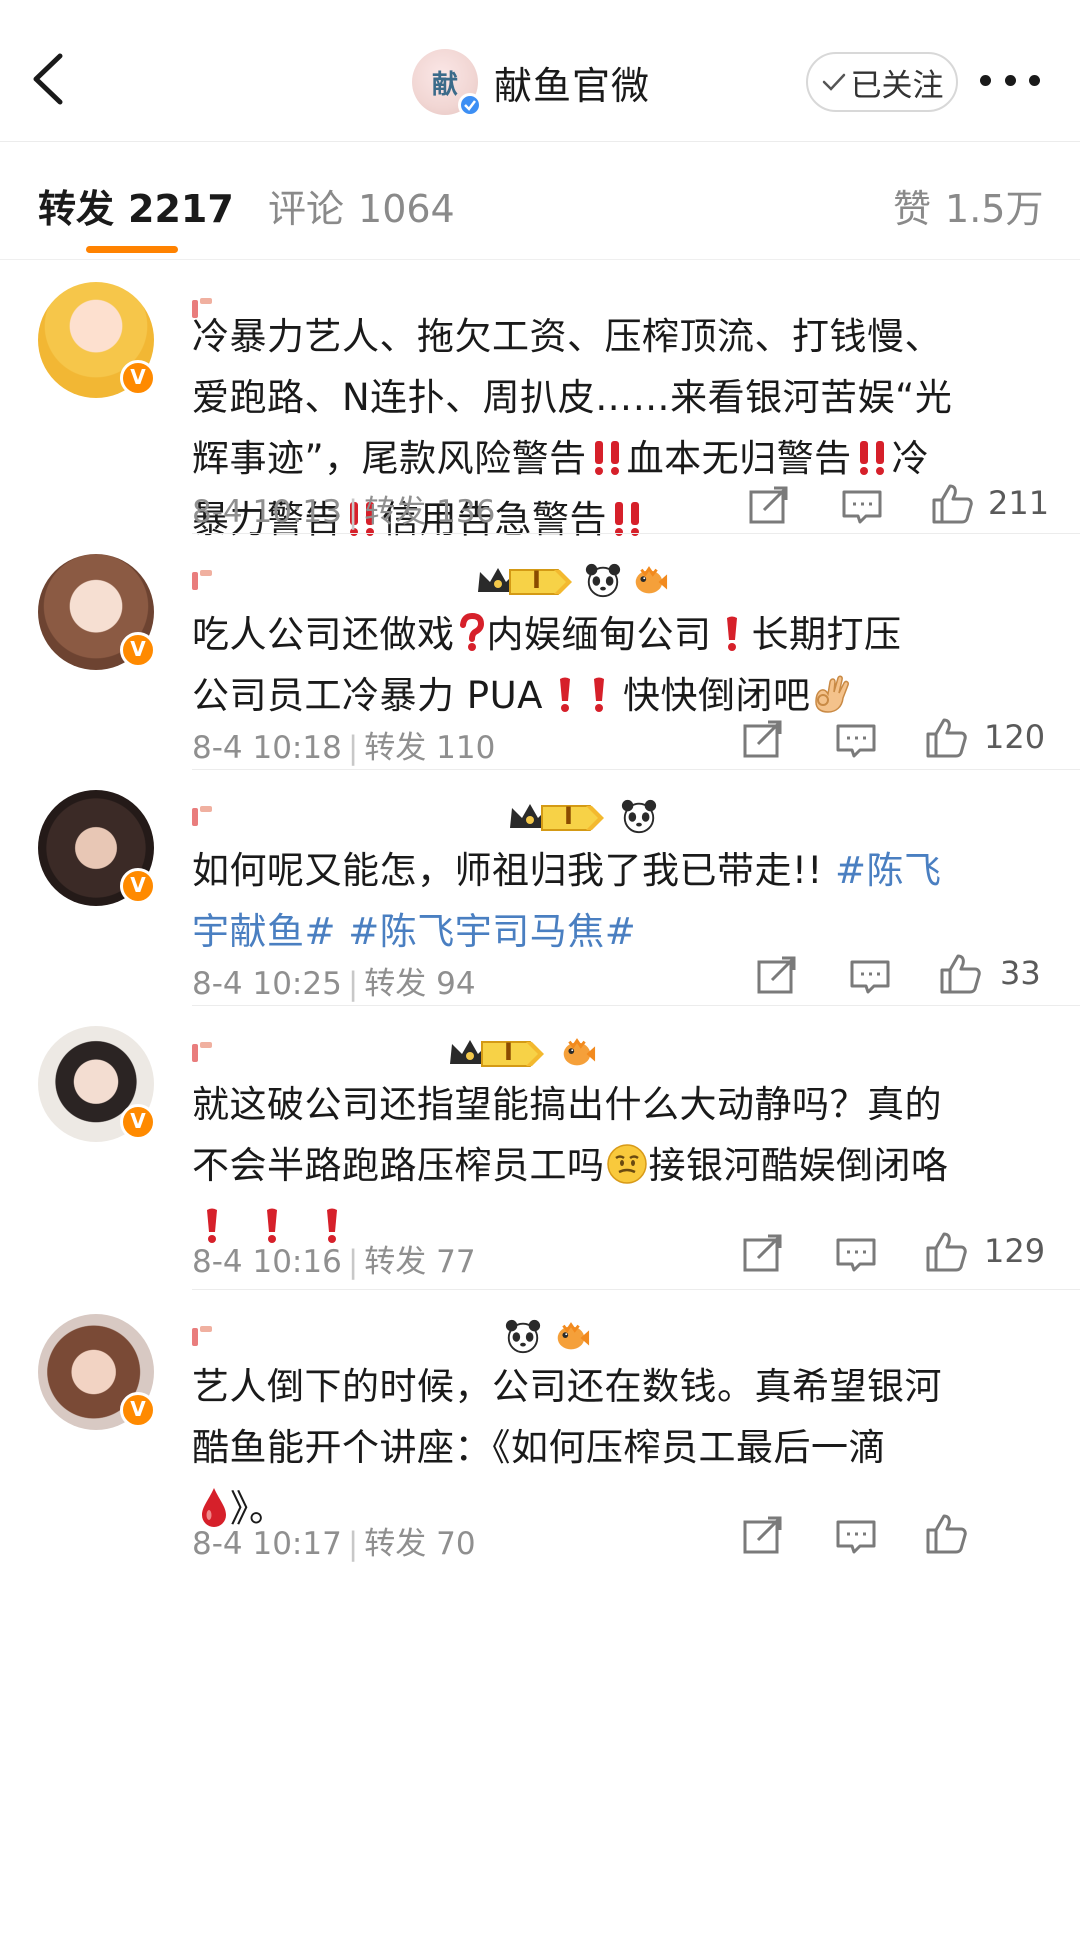 Image resolution: width=1080 pixels, height=1956 pixels. I want to click on timestamp: 8-4 10:16, so click(267, 1262).